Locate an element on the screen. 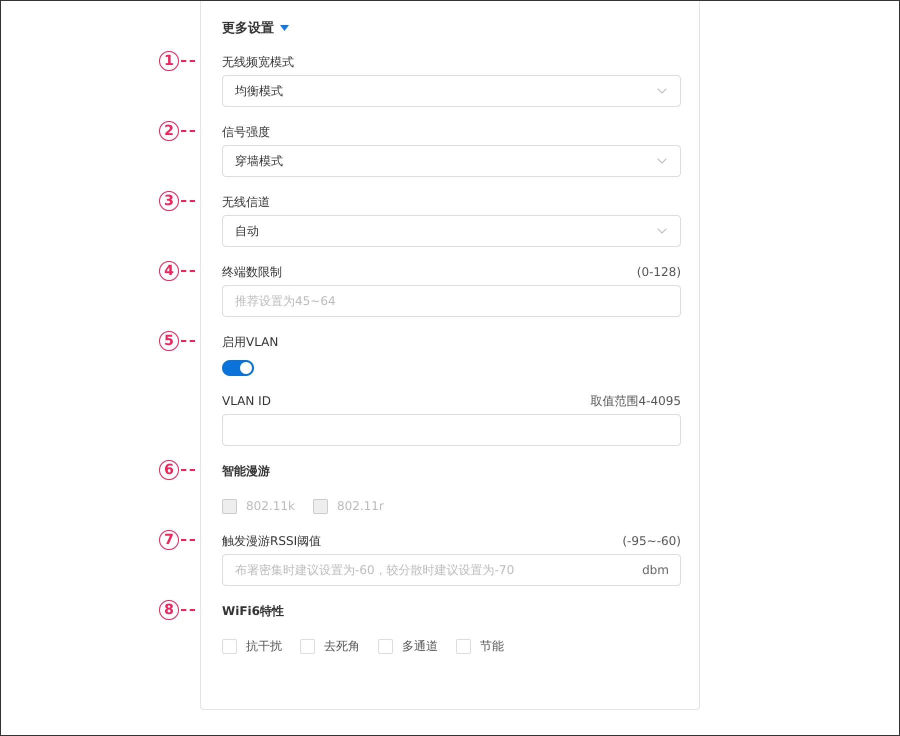 Image resolution: width=900 pixels, height=736 pixels. toggle-switch is located at coordinates (238, 368).